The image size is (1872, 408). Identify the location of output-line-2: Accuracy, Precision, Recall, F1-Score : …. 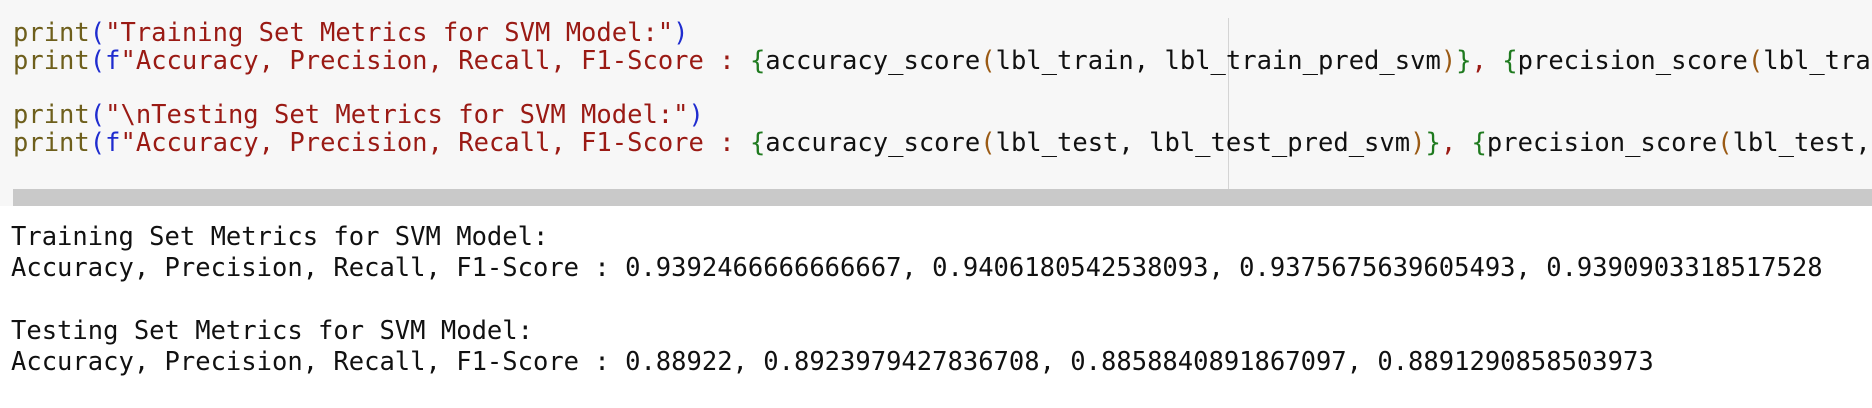
(917, 268).